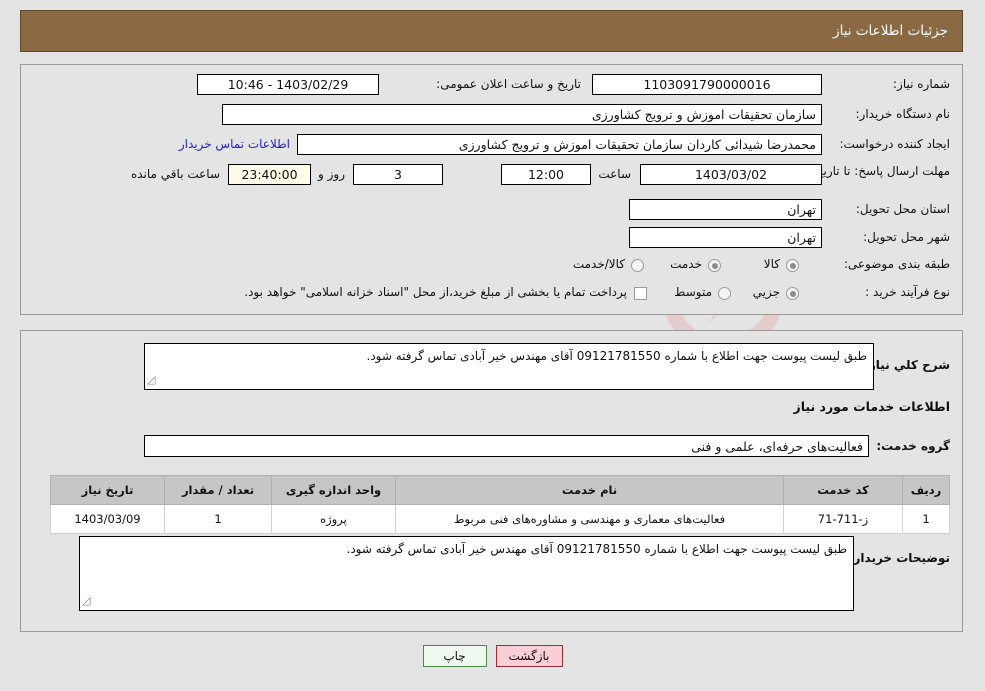 The height and width of the screenshot is (691, 985). What do you see at coordinates (907, 292) in the screenshot?
I see `process-type-label: نوع فرآیند خرید :` at bounding box center [907, 292].